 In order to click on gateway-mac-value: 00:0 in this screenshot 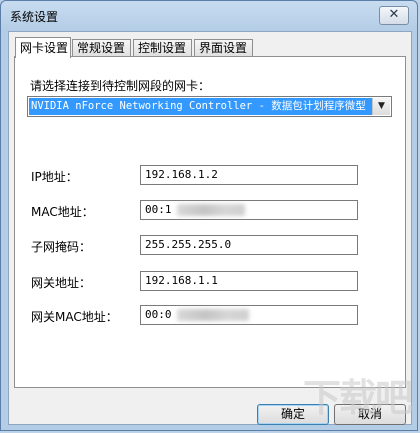, I will do `click(158, 314)`.